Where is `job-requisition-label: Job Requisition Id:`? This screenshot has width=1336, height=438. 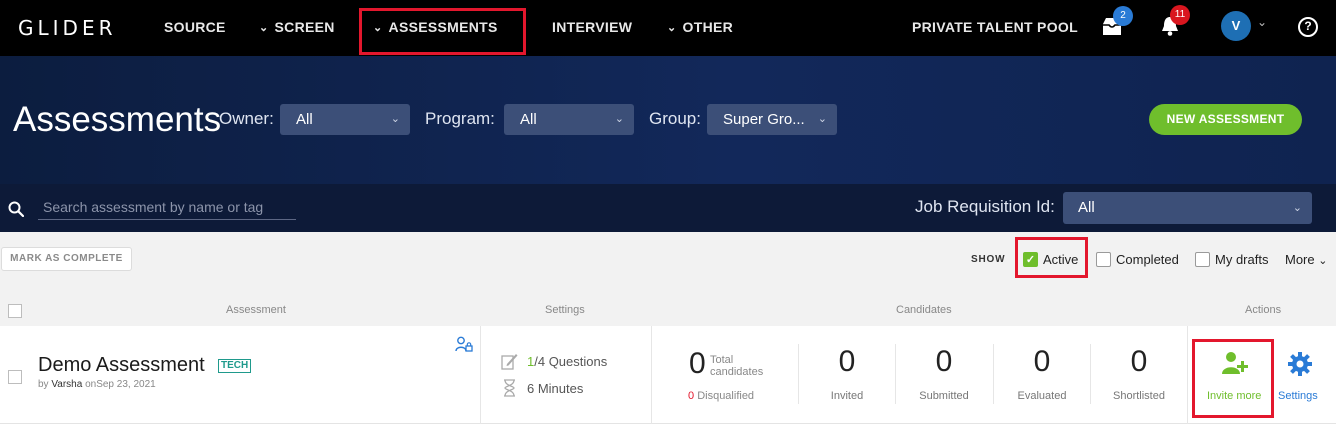 job-requisition-label: Job Requisition Id: is located at coordinates (985, 206).